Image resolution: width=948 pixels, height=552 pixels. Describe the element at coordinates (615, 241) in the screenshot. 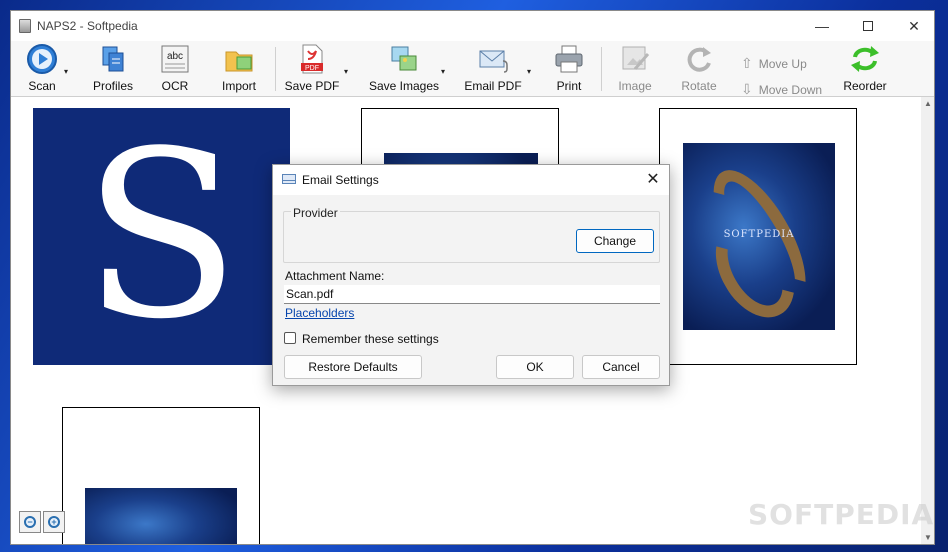

I see `change-provider-button: Change` at that location.